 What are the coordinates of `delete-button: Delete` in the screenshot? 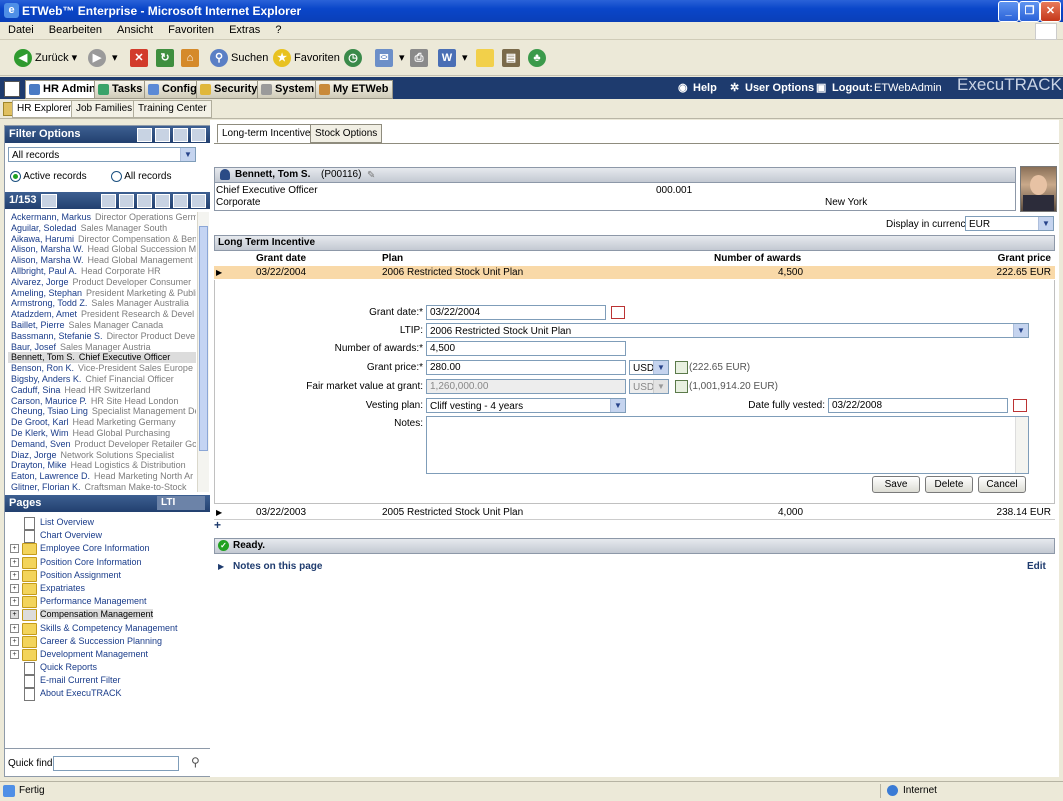 It's located at (949, 484).